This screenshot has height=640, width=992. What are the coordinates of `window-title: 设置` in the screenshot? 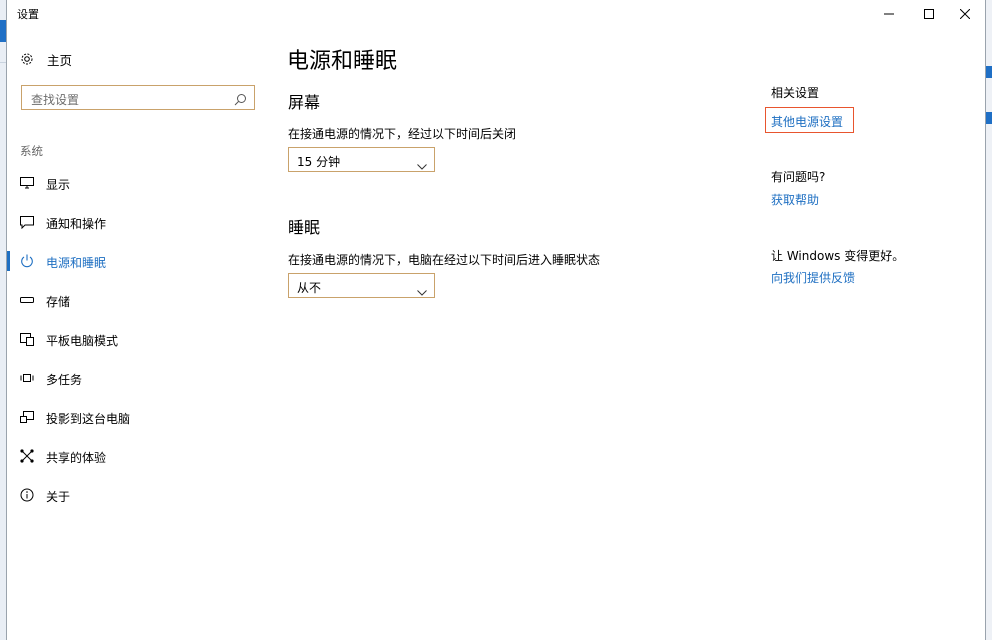 It's located at (28, 14).